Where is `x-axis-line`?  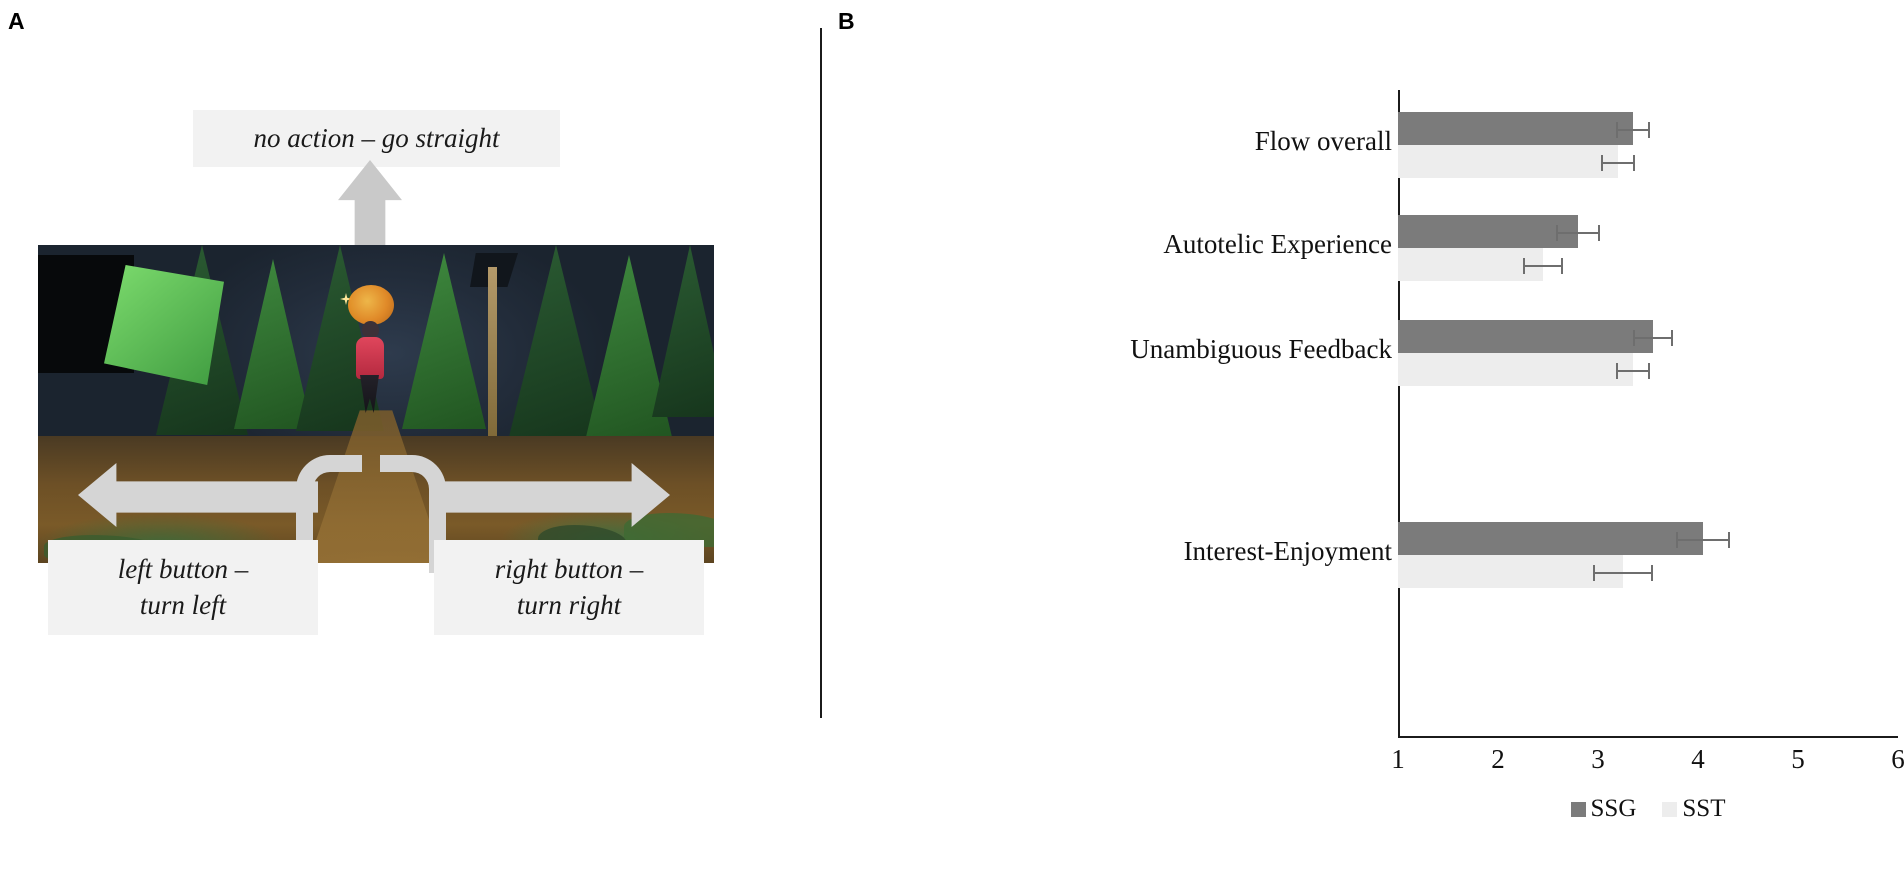 x-axis-line is located at coordinates (1648, 737).